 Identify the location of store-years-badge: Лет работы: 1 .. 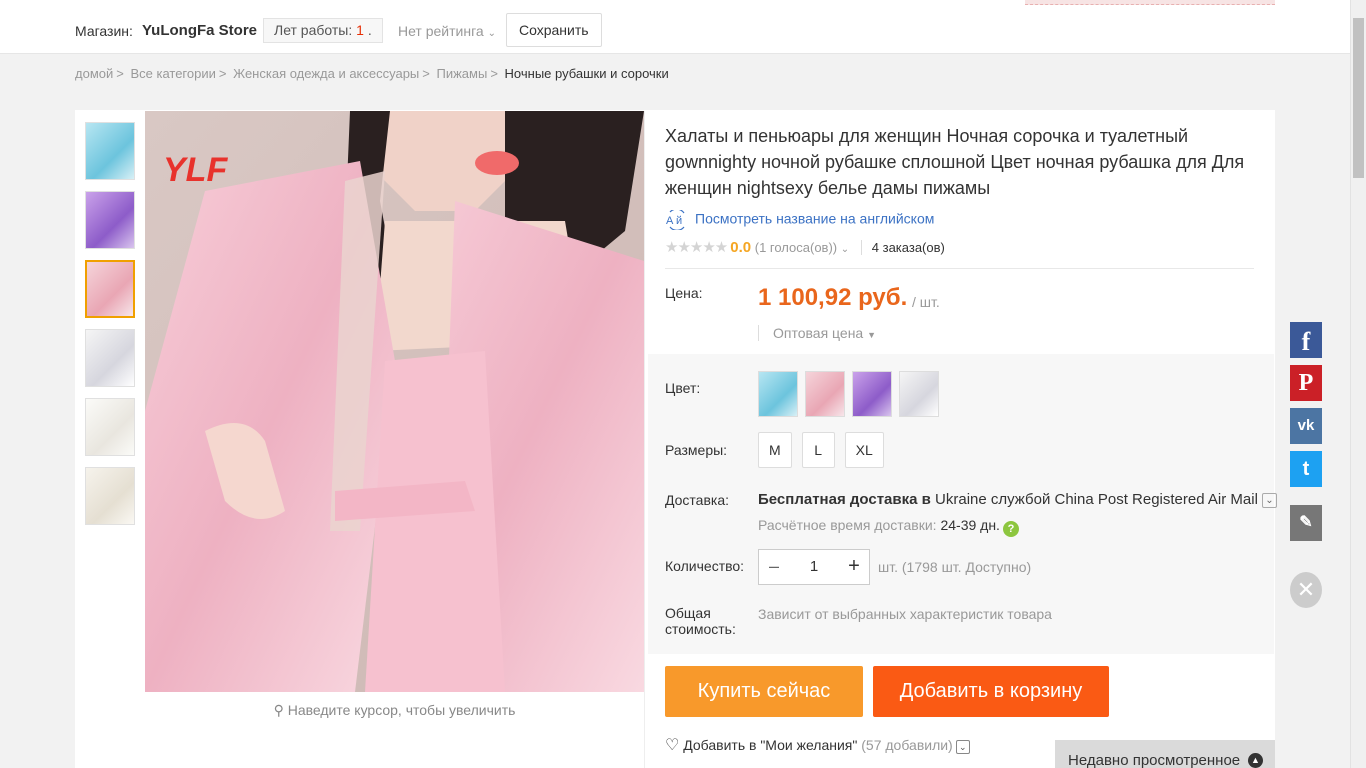
(323, 30).